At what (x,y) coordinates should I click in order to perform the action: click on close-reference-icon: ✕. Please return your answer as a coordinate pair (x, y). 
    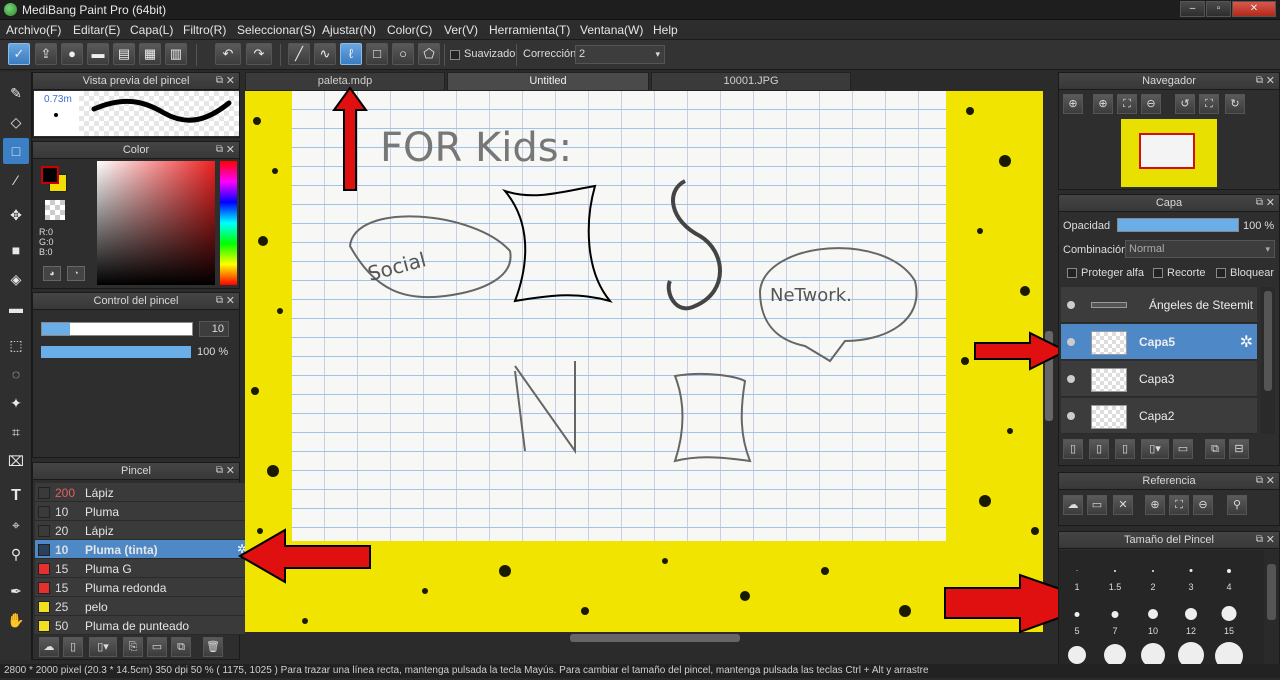
    Looking at the image, I should click on (1123, 505).